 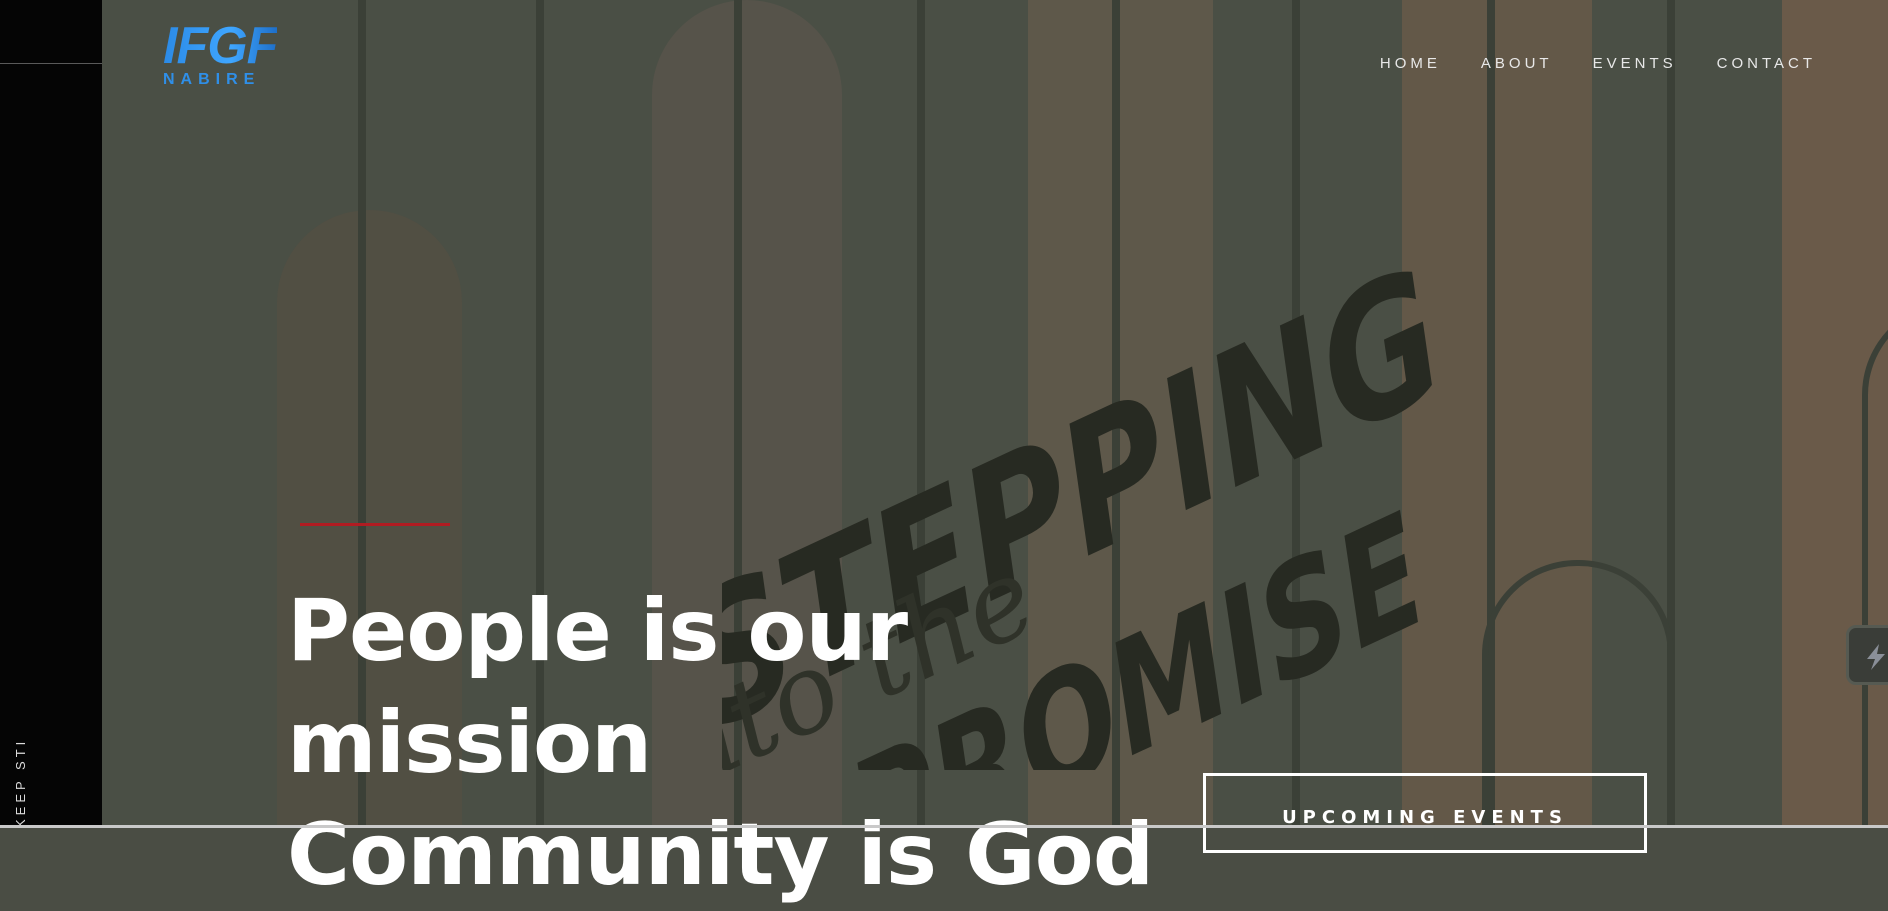 I want to click on site-logo: IFGF NABIRE, so click(x=220, y=53).